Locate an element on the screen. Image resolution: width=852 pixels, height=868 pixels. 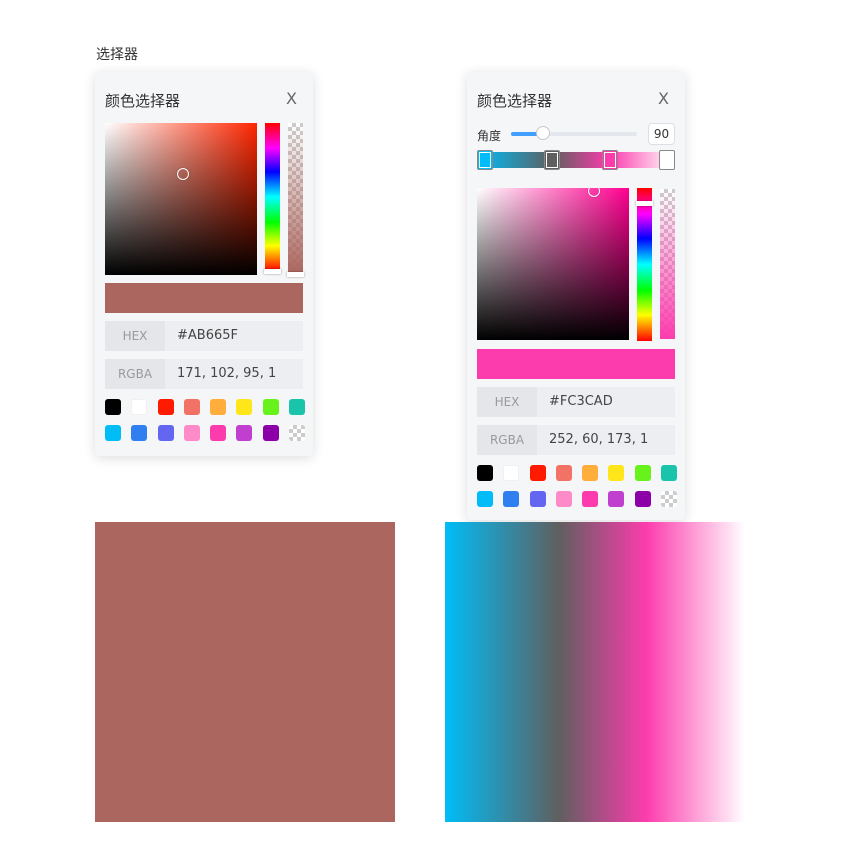
color-picker-panel-solid: 颜色选择器 X HEX #AB665F RGBA 171, 102, 95, 1 is located at coordinates (204, 264).